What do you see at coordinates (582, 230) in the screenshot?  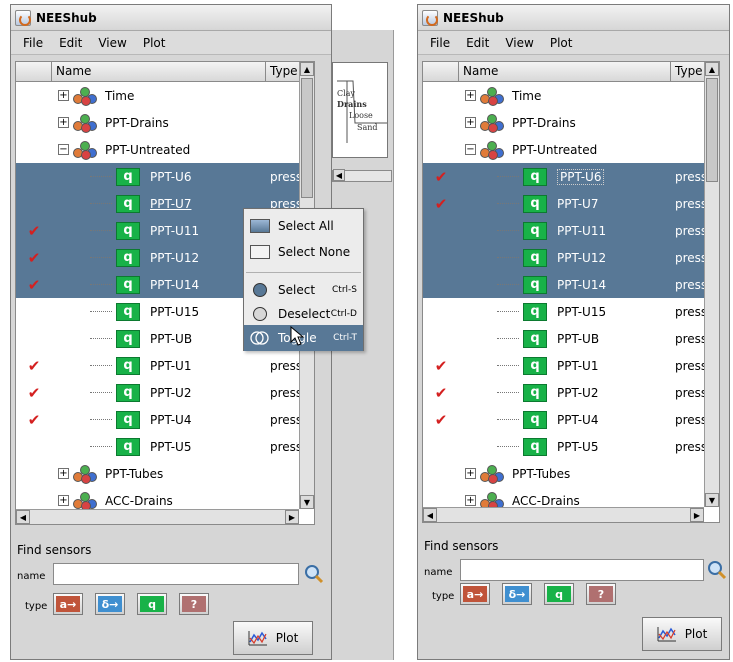 I see `tree-item-label: PPT-U11` at bounding box center [582, 230].